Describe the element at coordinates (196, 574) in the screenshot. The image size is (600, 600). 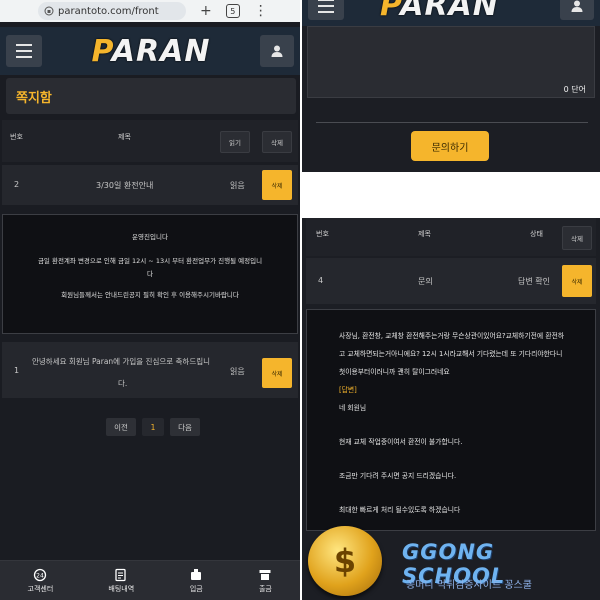
I see `deposit-icon` at that location.